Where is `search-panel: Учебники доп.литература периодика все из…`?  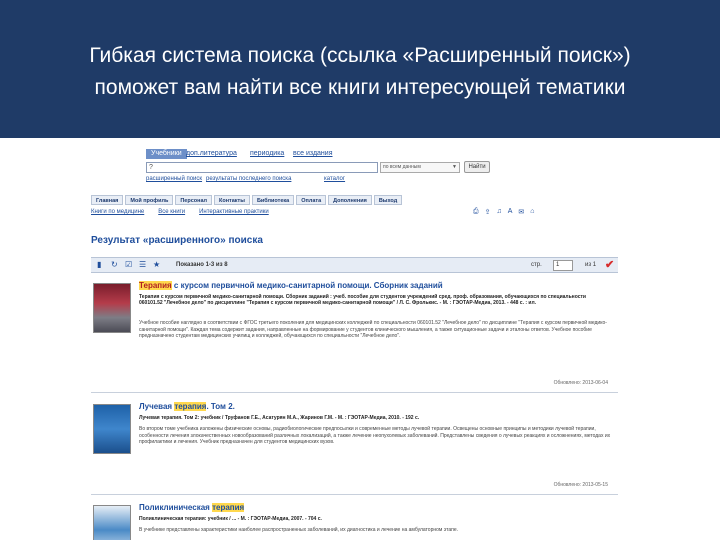 search-panel: Учебники доп.литература периодика все из… is located at coordinates (318, 164).